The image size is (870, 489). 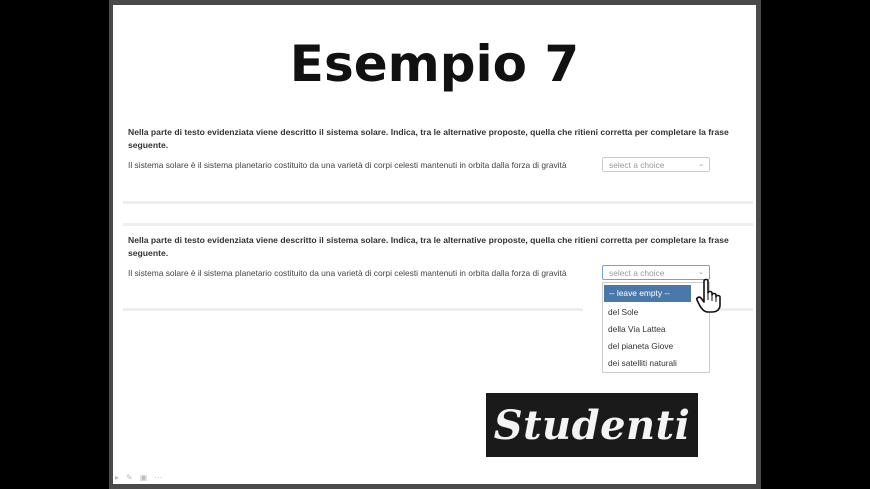 I want to click on studenti-logo: Studenti, so click(x=592, y=425).